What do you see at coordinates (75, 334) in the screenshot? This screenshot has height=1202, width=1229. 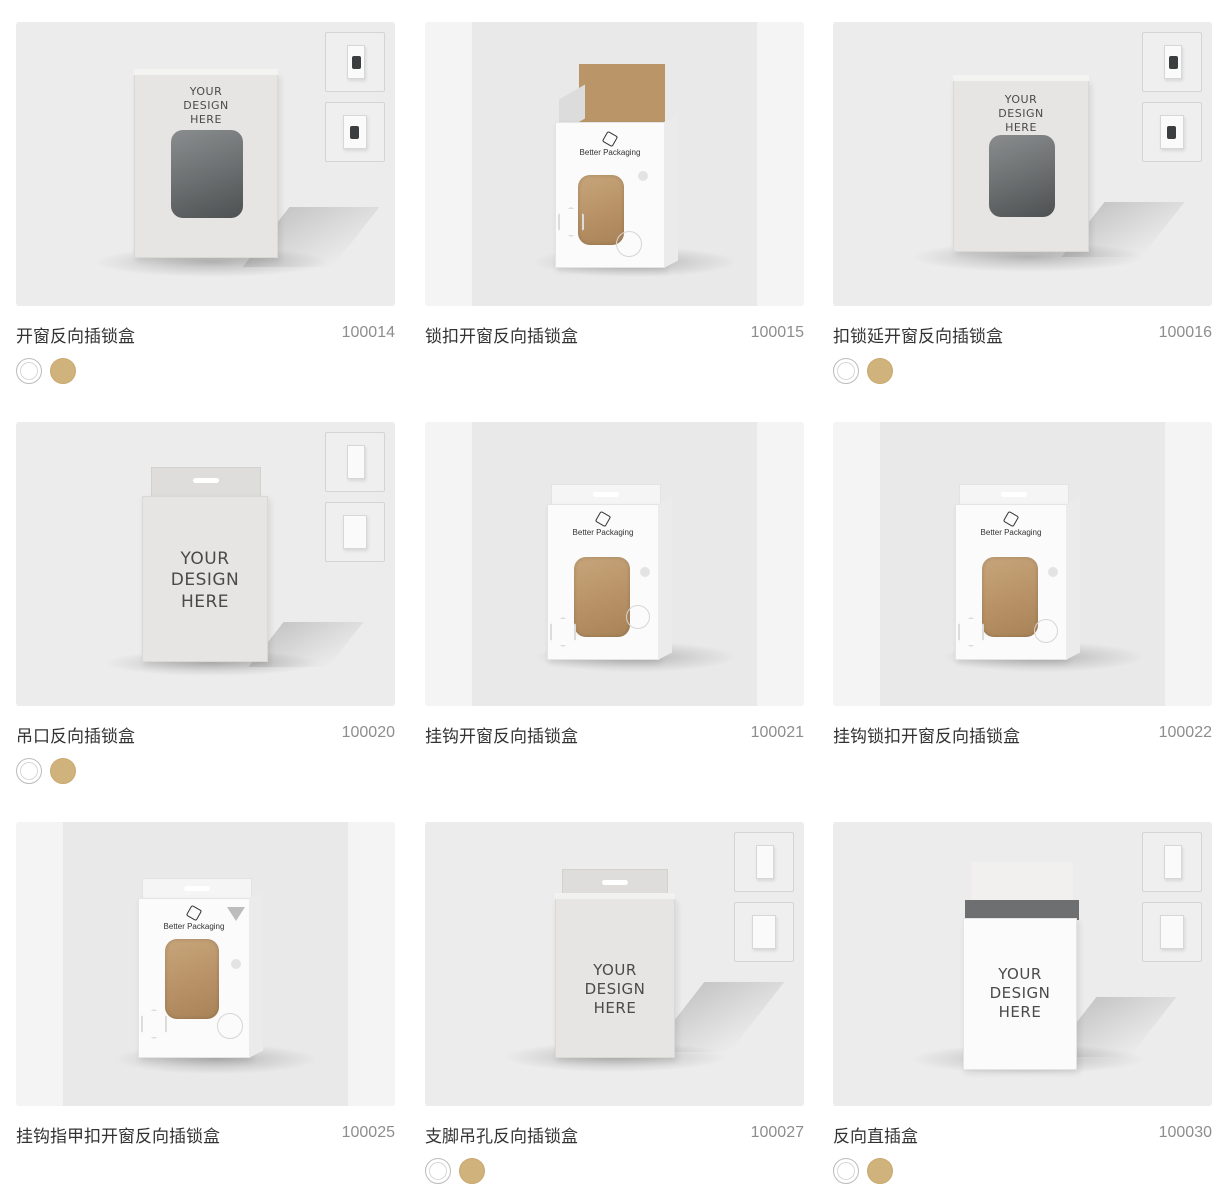 I see `product-title: 开窗反向插锁盒` at bounding box center [75, 334].